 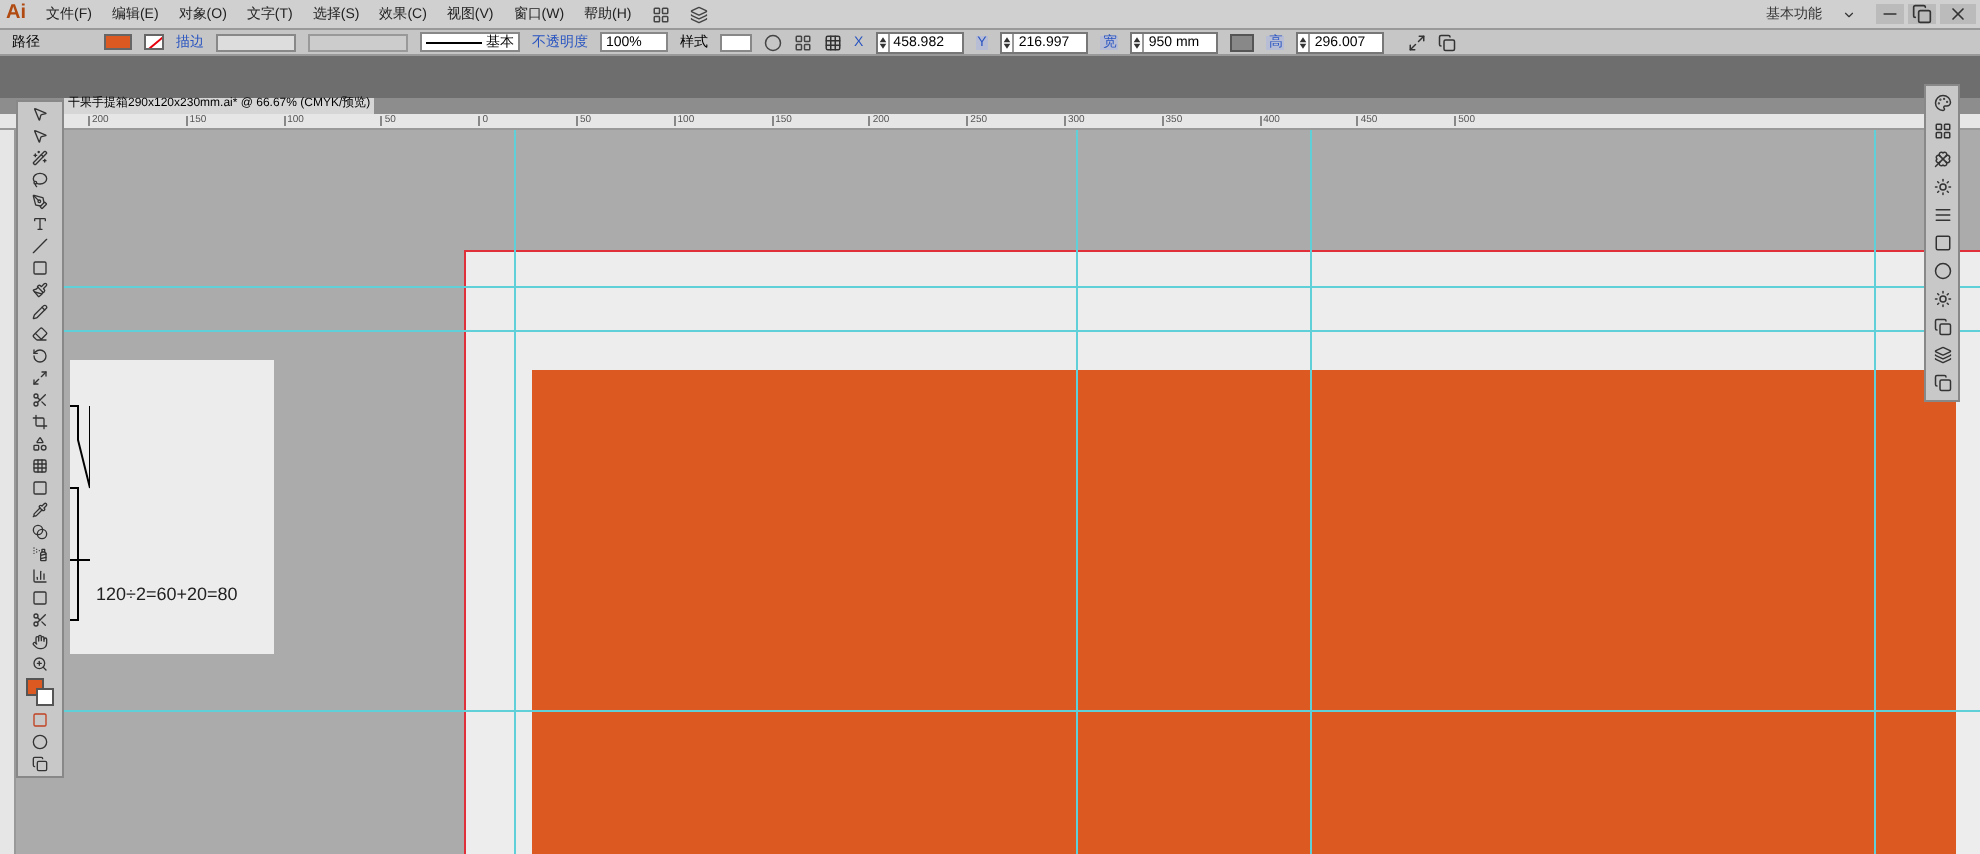 What do you see at coordinates (40, 692) in the screenshot?
I see `fill-stroke-swatch` at bounding box center [40, 692].